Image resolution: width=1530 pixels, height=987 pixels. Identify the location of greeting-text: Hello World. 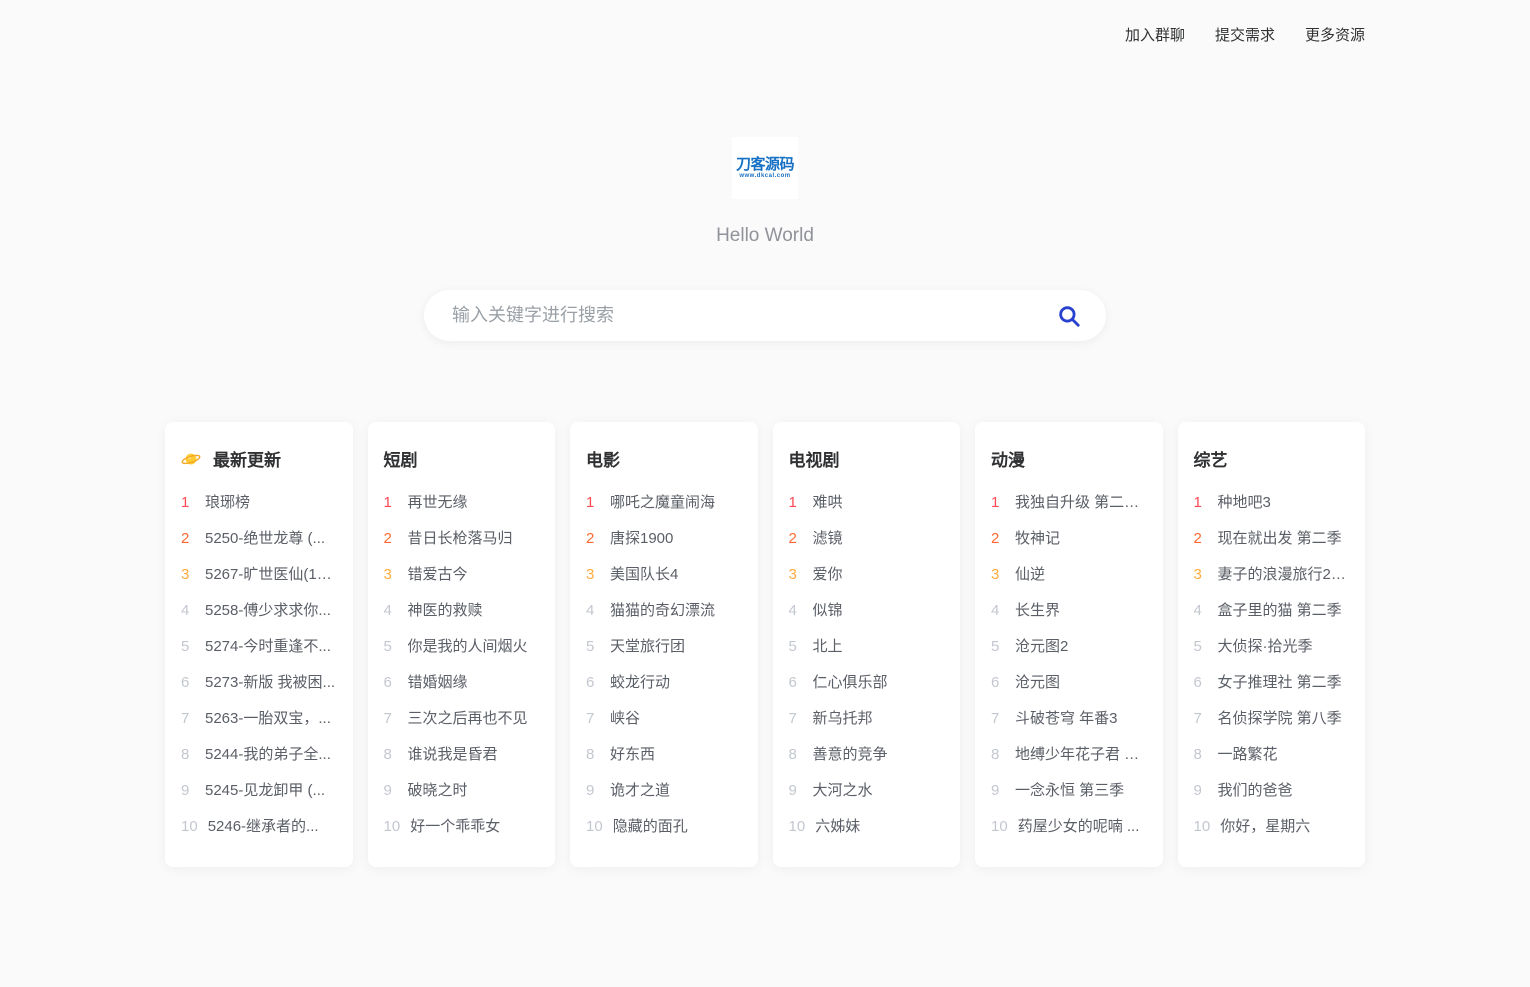
(765, 235).